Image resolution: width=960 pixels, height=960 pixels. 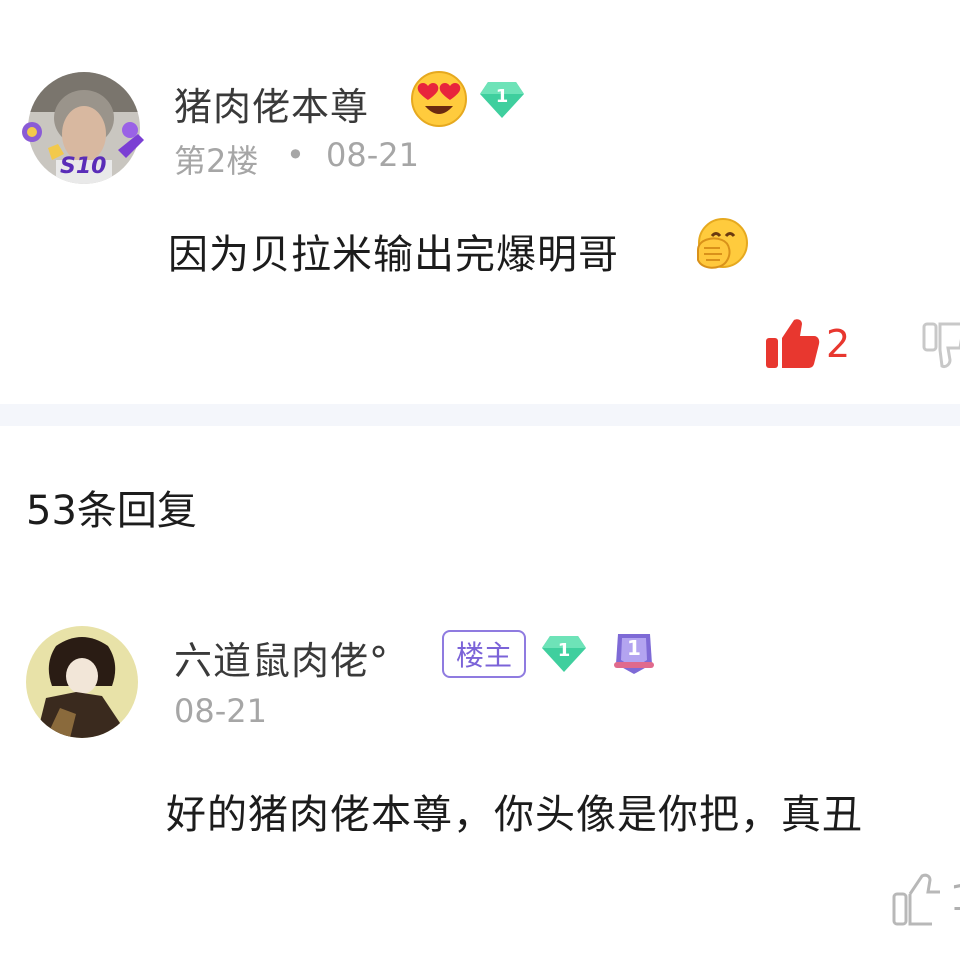 What do you see at coordinates (82, 682) in the screenshot?
I see `reply-avatar` at bounding box center [82, 682].